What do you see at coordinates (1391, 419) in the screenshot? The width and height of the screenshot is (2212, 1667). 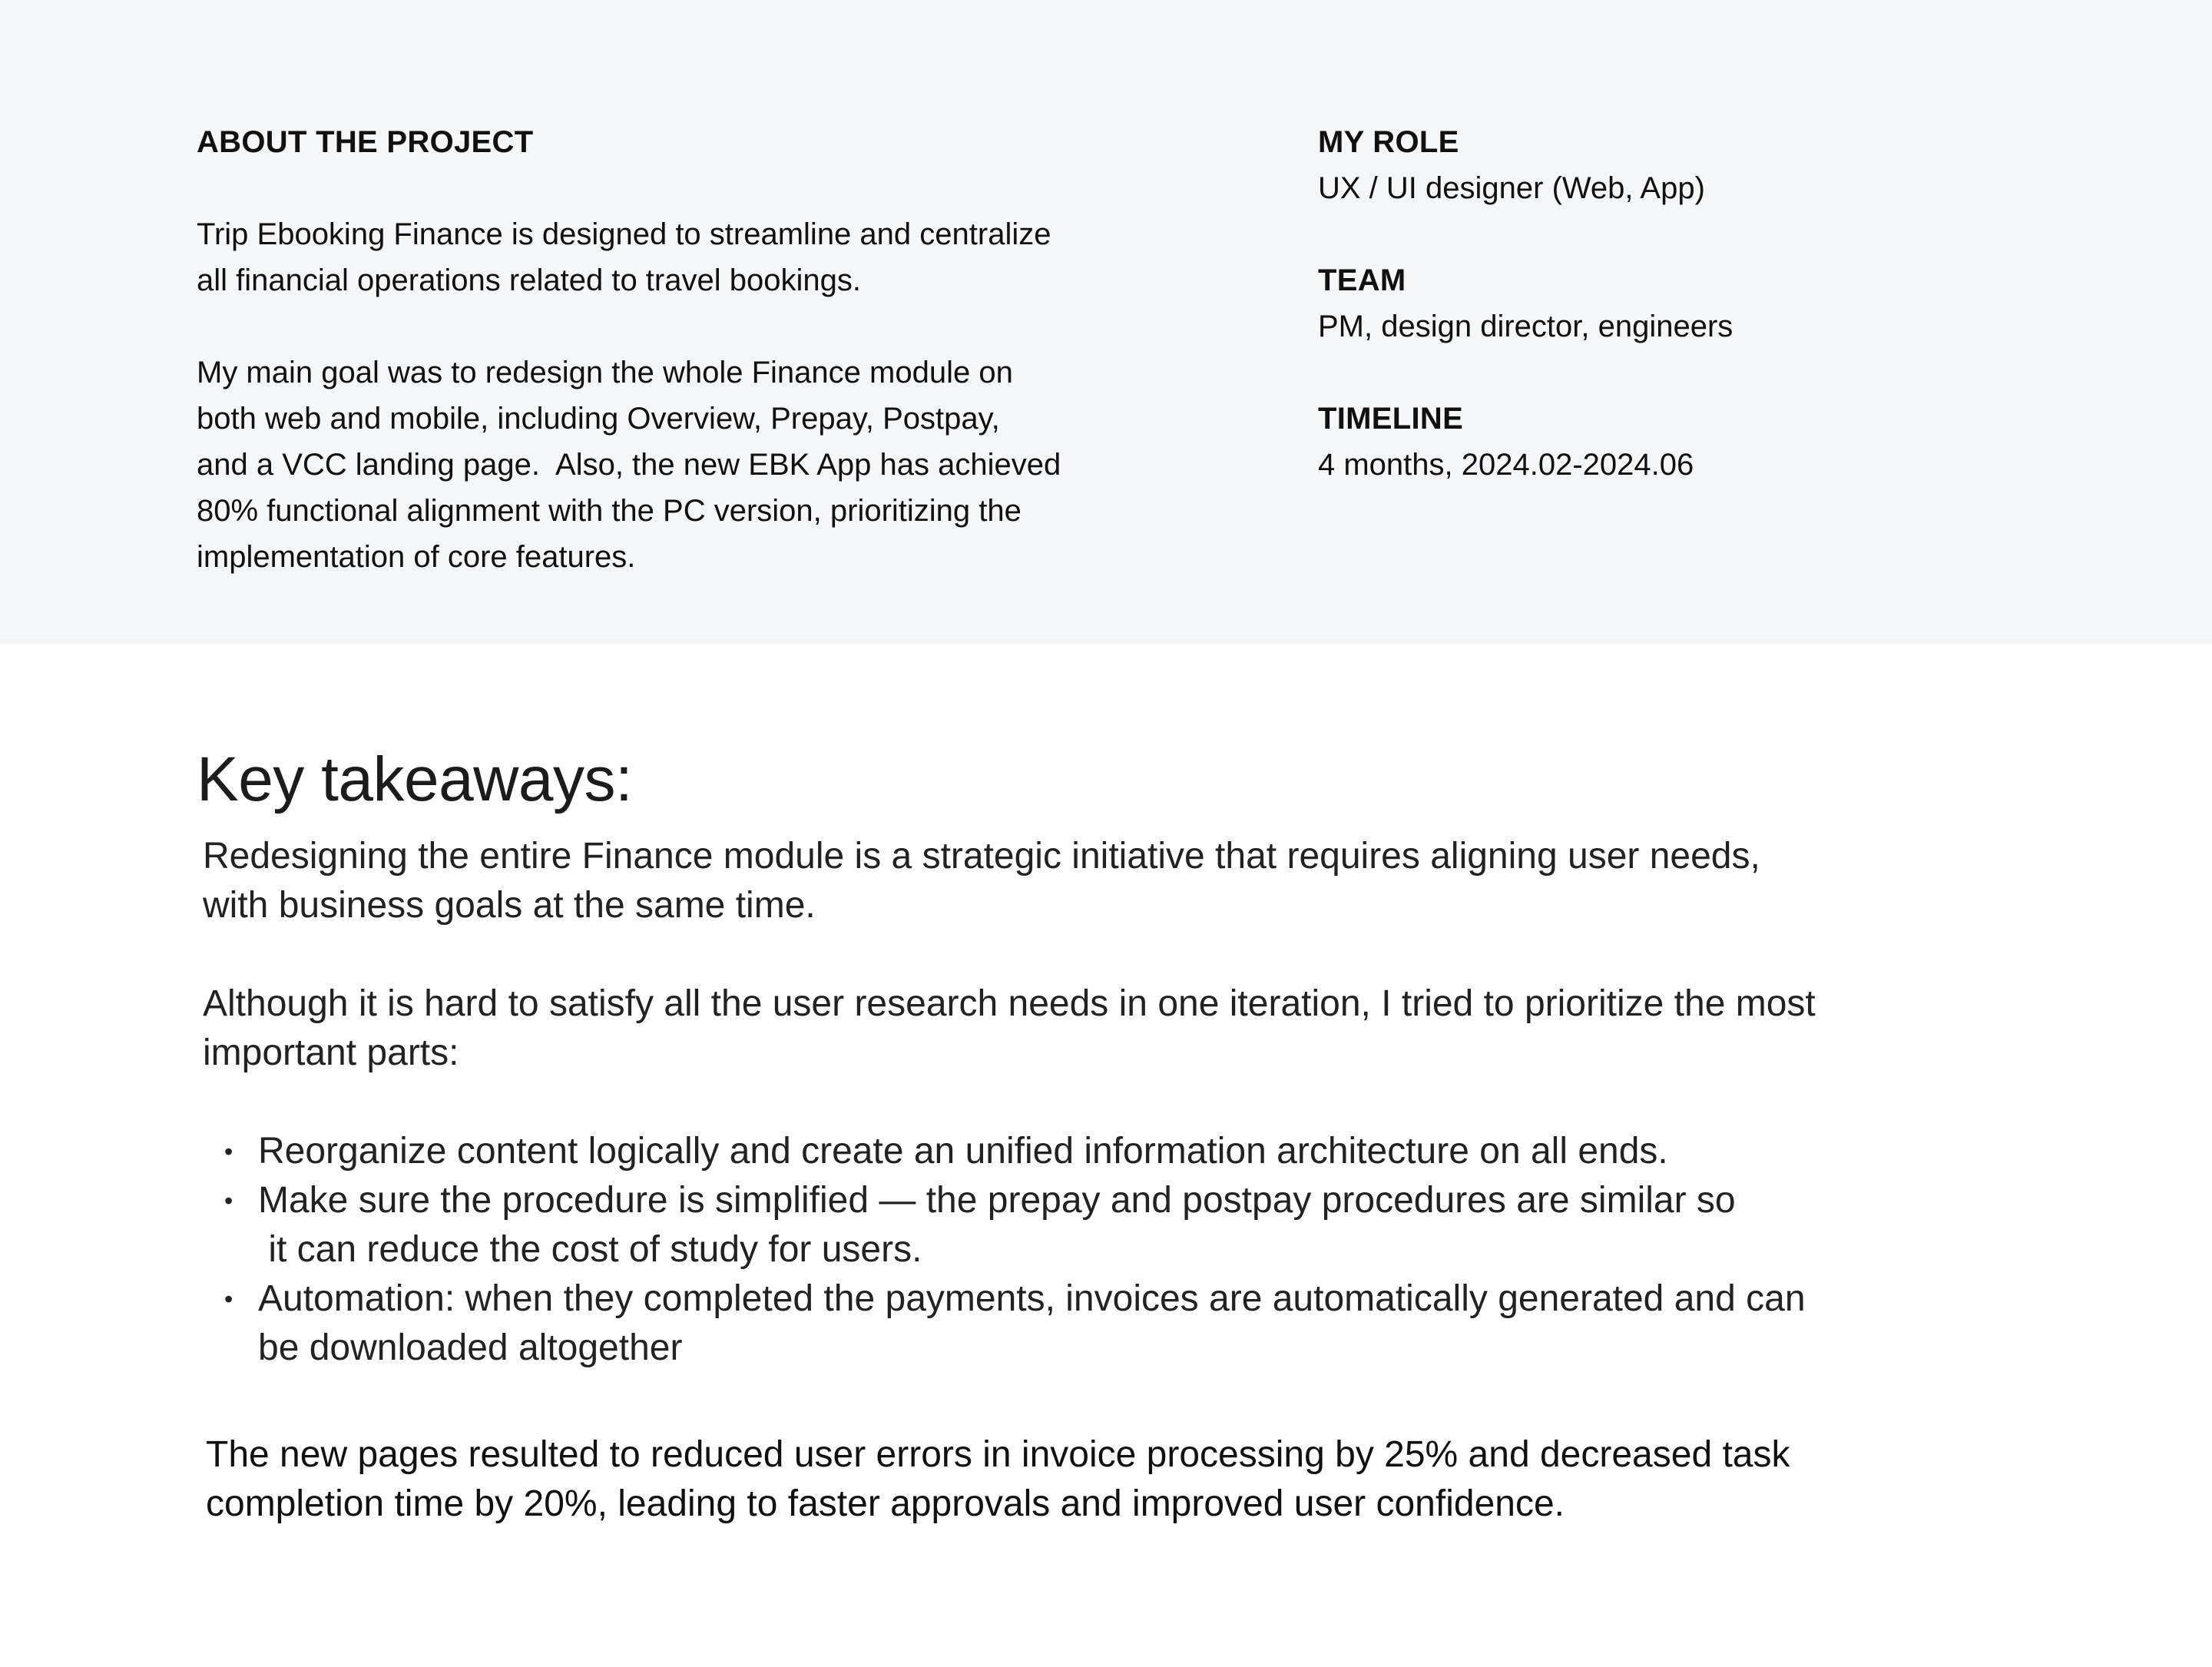 I see `timeline-heading: TIMELINE` at bounding box center [1391, 419].